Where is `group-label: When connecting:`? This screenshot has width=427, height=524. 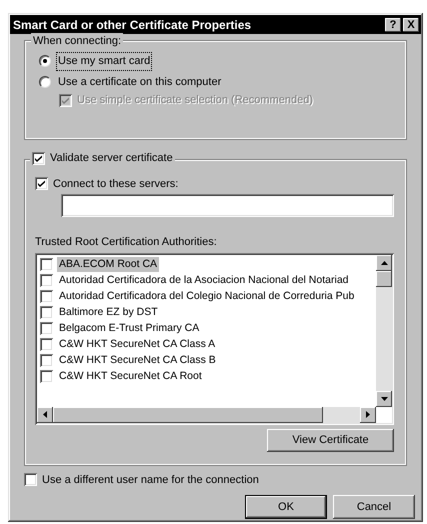 group-label: When connecting: is located at coordinates (77, 41).